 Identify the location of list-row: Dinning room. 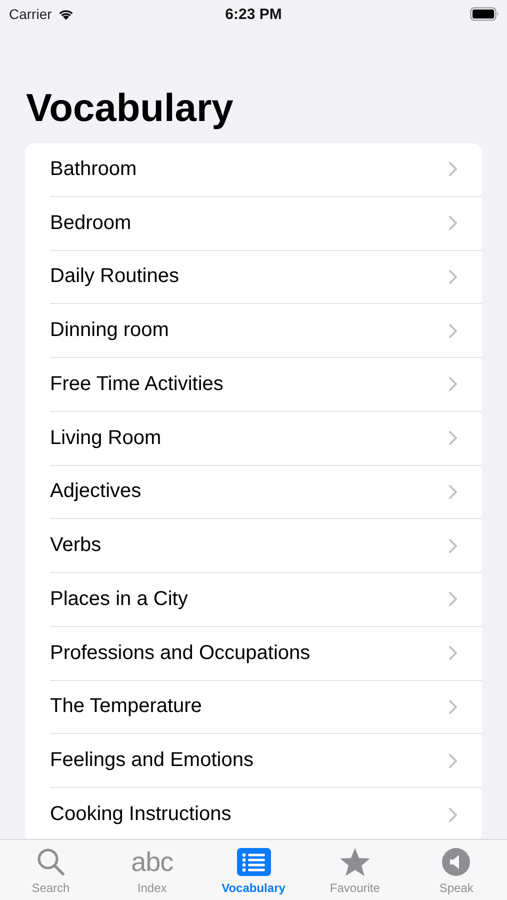
(266, 331).